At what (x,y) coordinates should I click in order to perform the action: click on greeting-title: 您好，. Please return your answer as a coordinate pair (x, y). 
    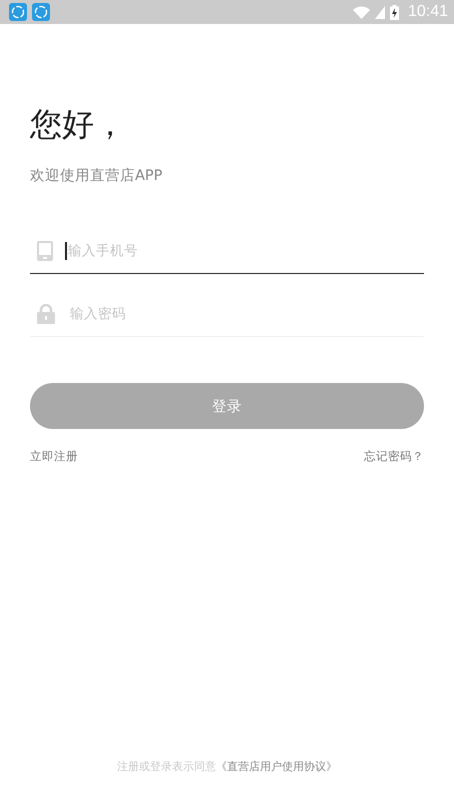
    Looking at the image, I should click on (78, 124).